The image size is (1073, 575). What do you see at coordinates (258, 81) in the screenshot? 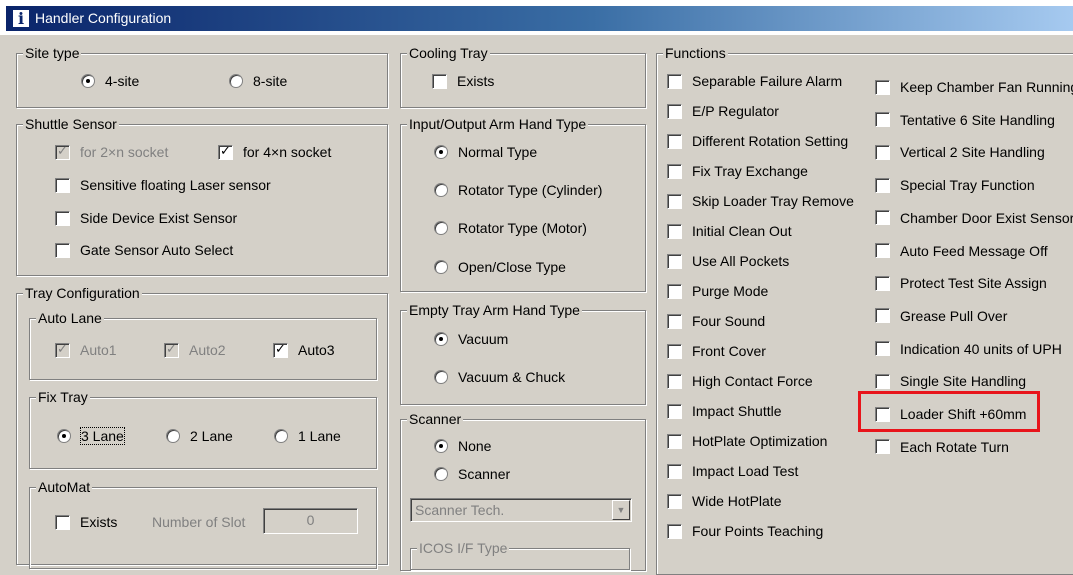
I see `radio-8-site: 8-site` at bounding box center [258, 81].